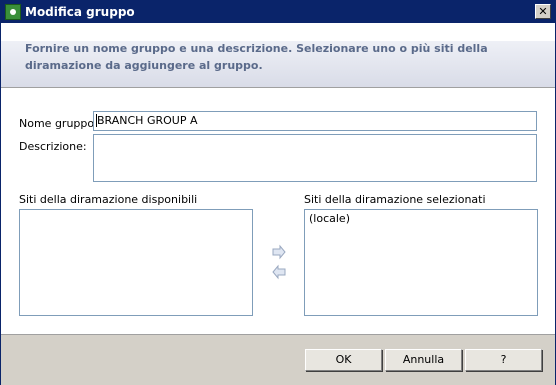 The image size is (556, 385). I want to click on selected-sites-list: (locale), so click(421, 262).